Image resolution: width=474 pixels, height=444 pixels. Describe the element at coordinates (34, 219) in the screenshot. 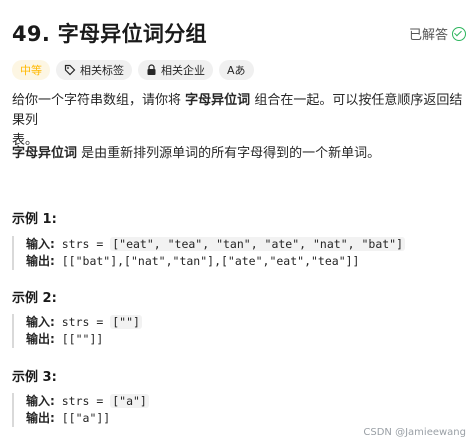

I see `example-1-title: 示例 1:` at that location.